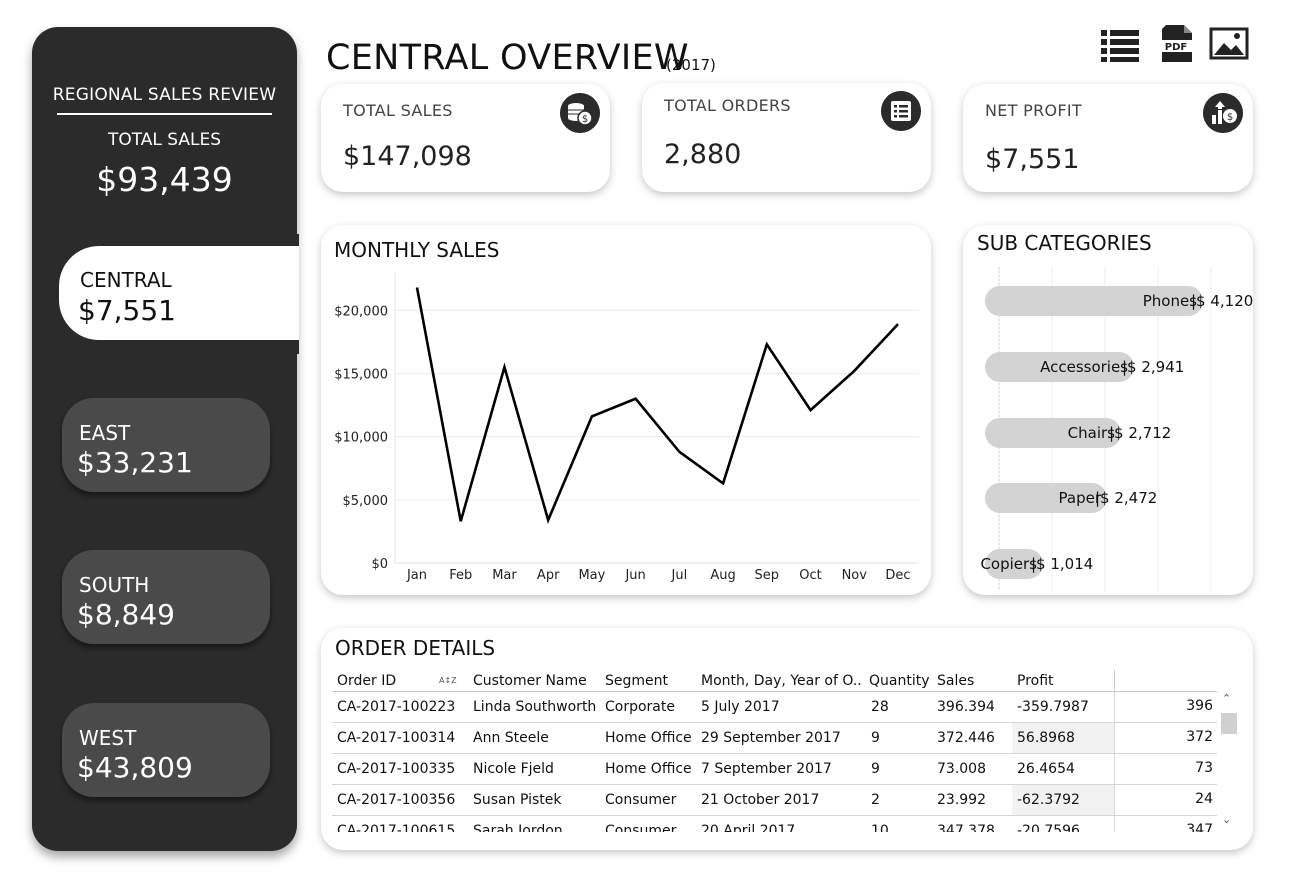  I want to click on y-tick-label: $0, so click(379, 564).